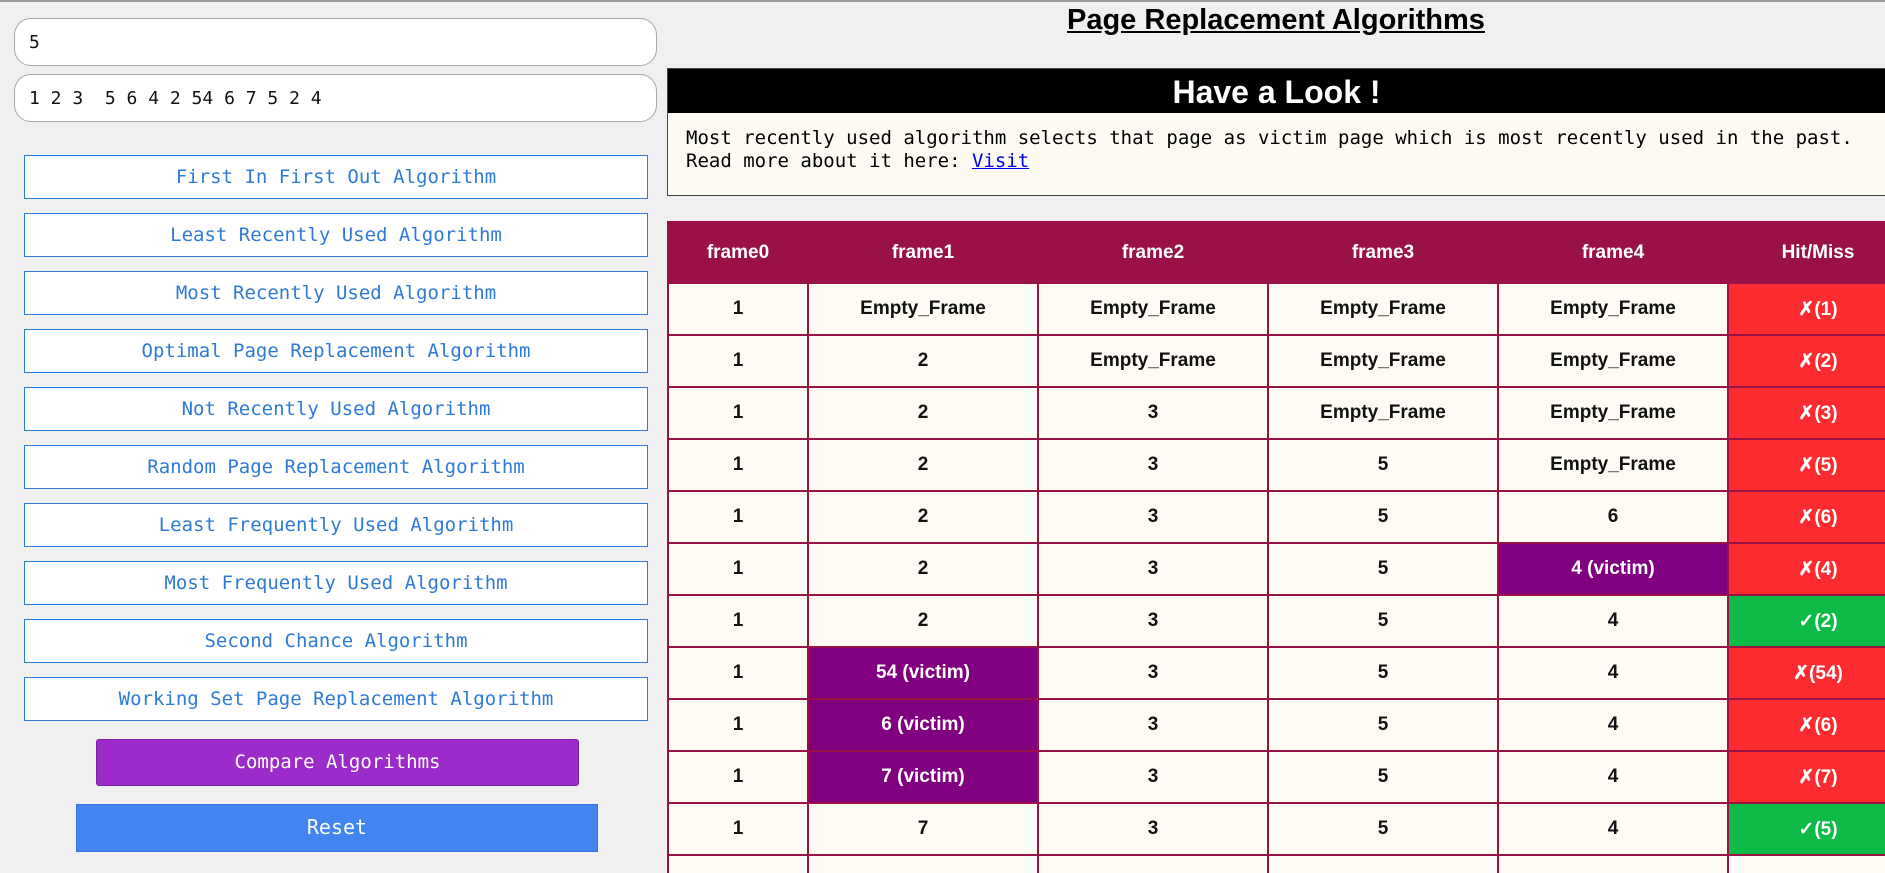  What do you see at coordinates (1806, 777) in the screenshot?
I see `hit-miss-cell: ✗(7)` at bounding box center [1806, 777].